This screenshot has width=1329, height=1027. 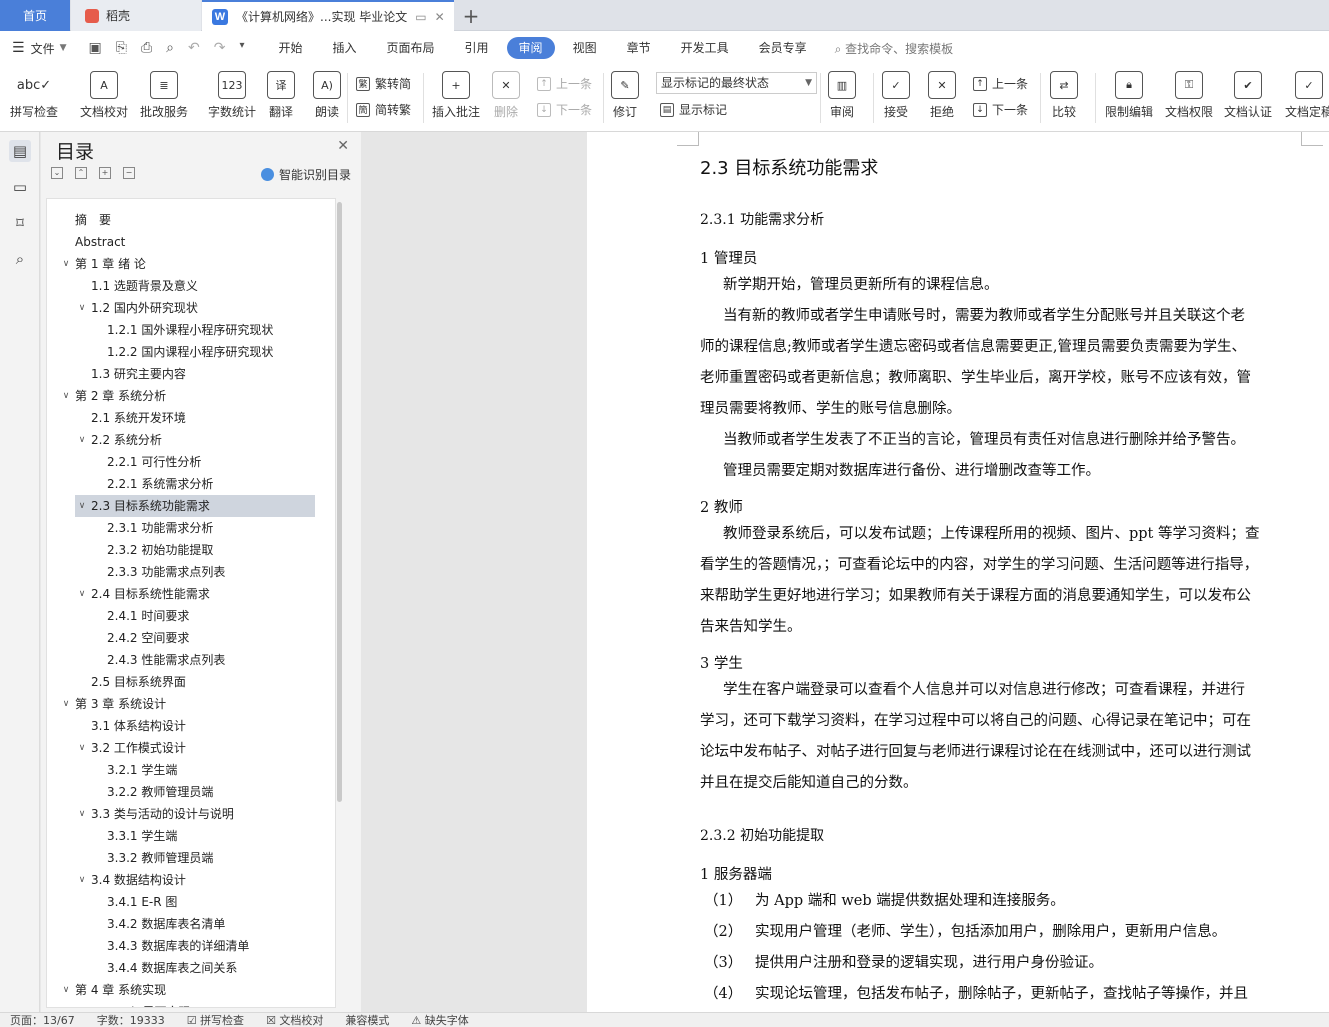 I want to click on accept-button: ✓ 接受, so click(x=896, y=95).